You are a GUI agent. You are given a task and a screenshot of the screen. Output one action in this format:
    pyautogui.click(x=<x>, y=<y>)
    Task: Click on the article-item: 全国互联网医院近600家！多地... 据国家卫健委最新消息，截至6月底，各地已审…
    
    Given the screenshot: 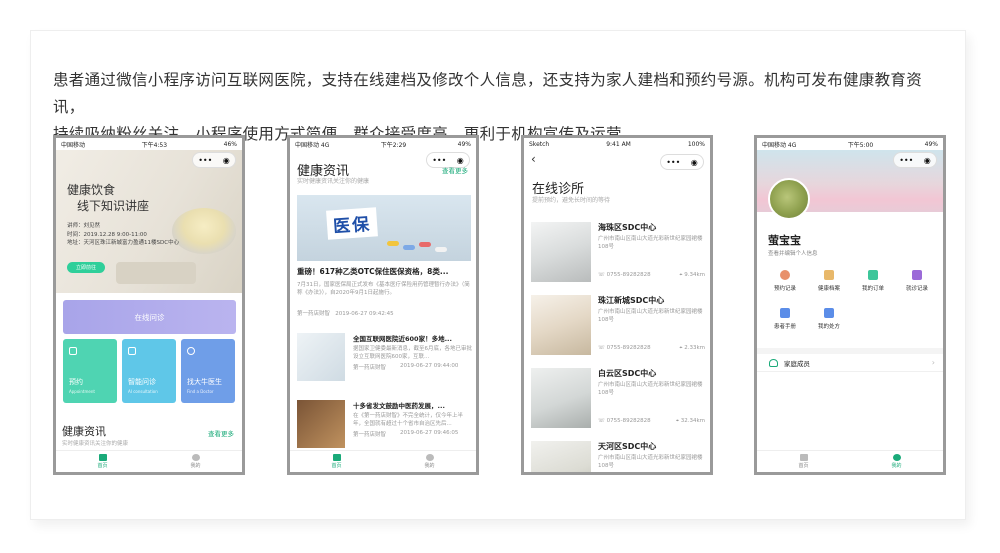 What is the action you would take?
    pyautogui.click(x=385, y=361)
    